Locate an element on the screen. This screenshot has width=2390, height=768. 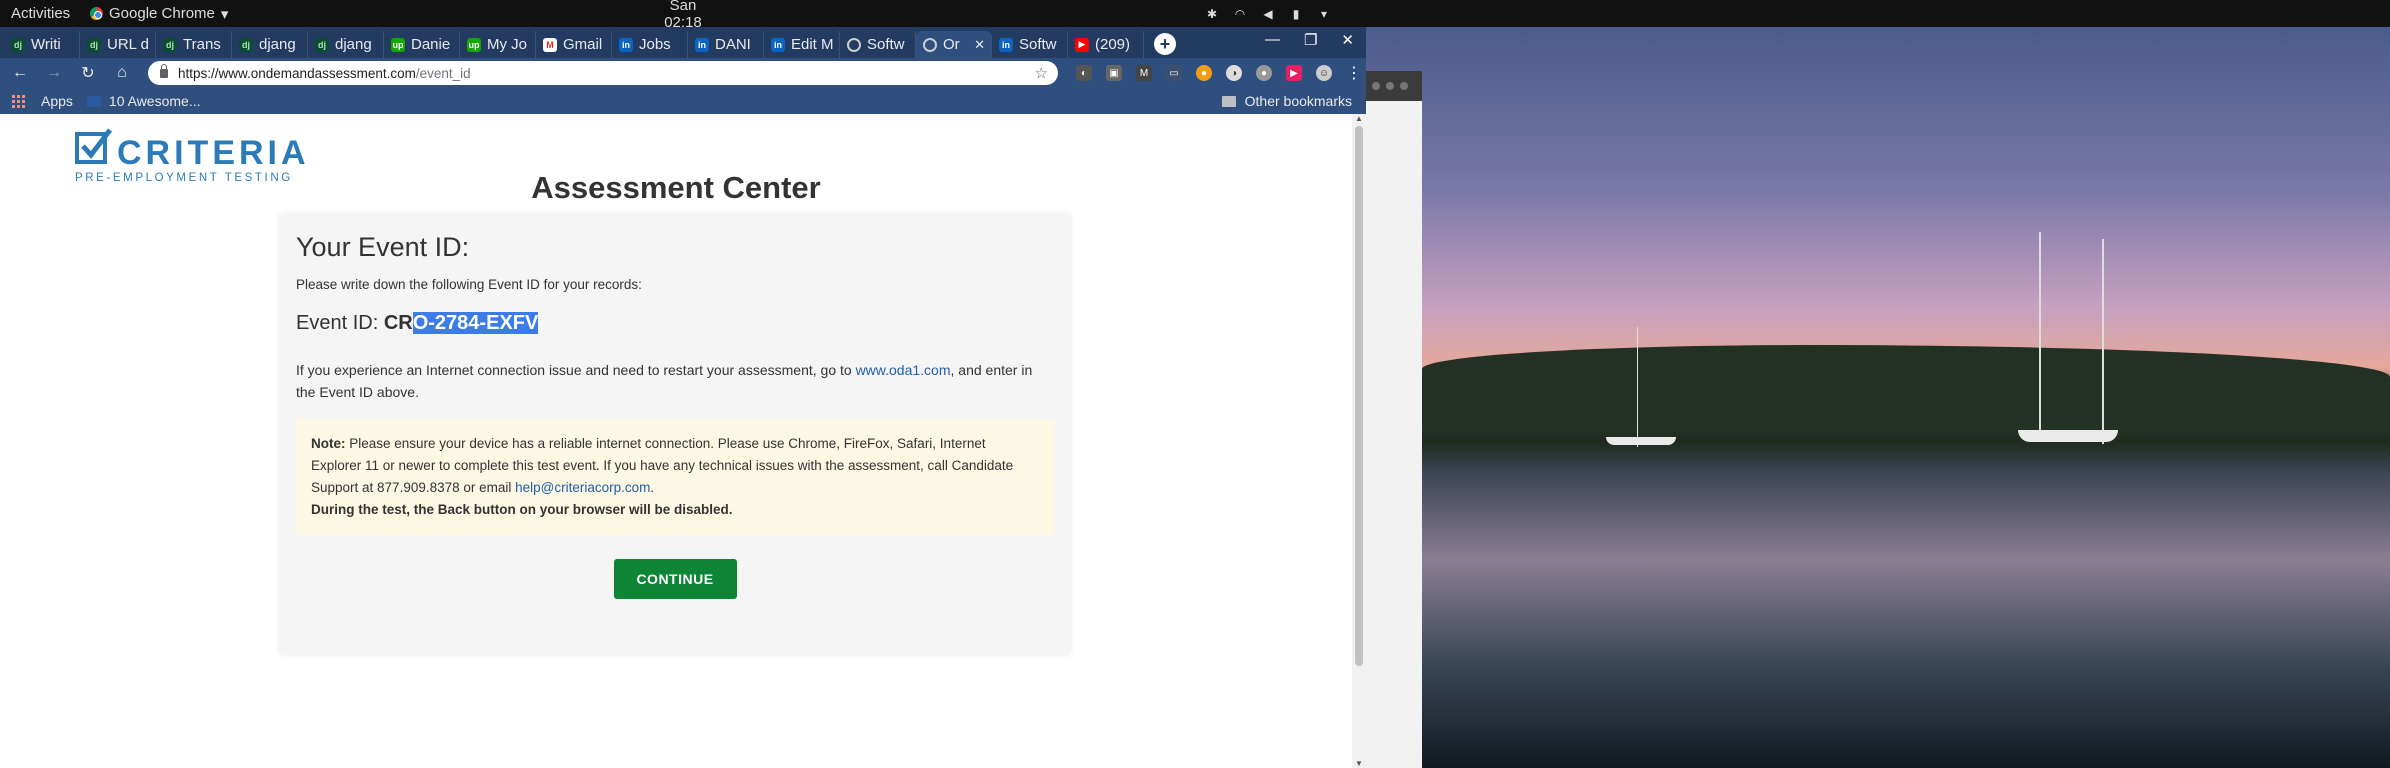
app-menu: Google Chrome ▾ is located at coordinates (159, 14).